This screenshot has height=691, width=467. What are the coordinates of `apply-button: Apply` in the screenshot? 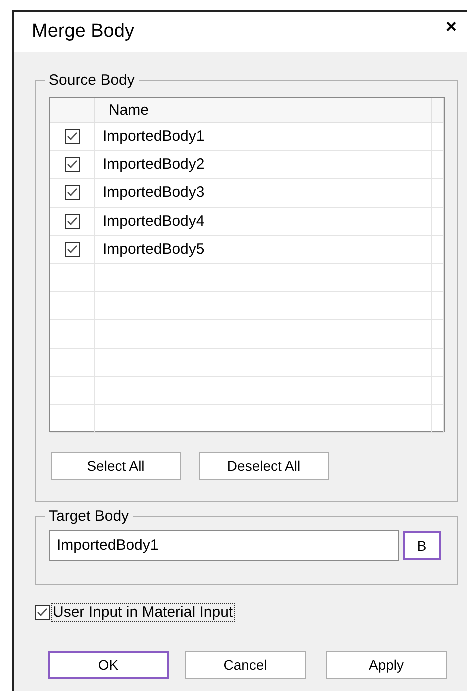 It's located at (386, 665).